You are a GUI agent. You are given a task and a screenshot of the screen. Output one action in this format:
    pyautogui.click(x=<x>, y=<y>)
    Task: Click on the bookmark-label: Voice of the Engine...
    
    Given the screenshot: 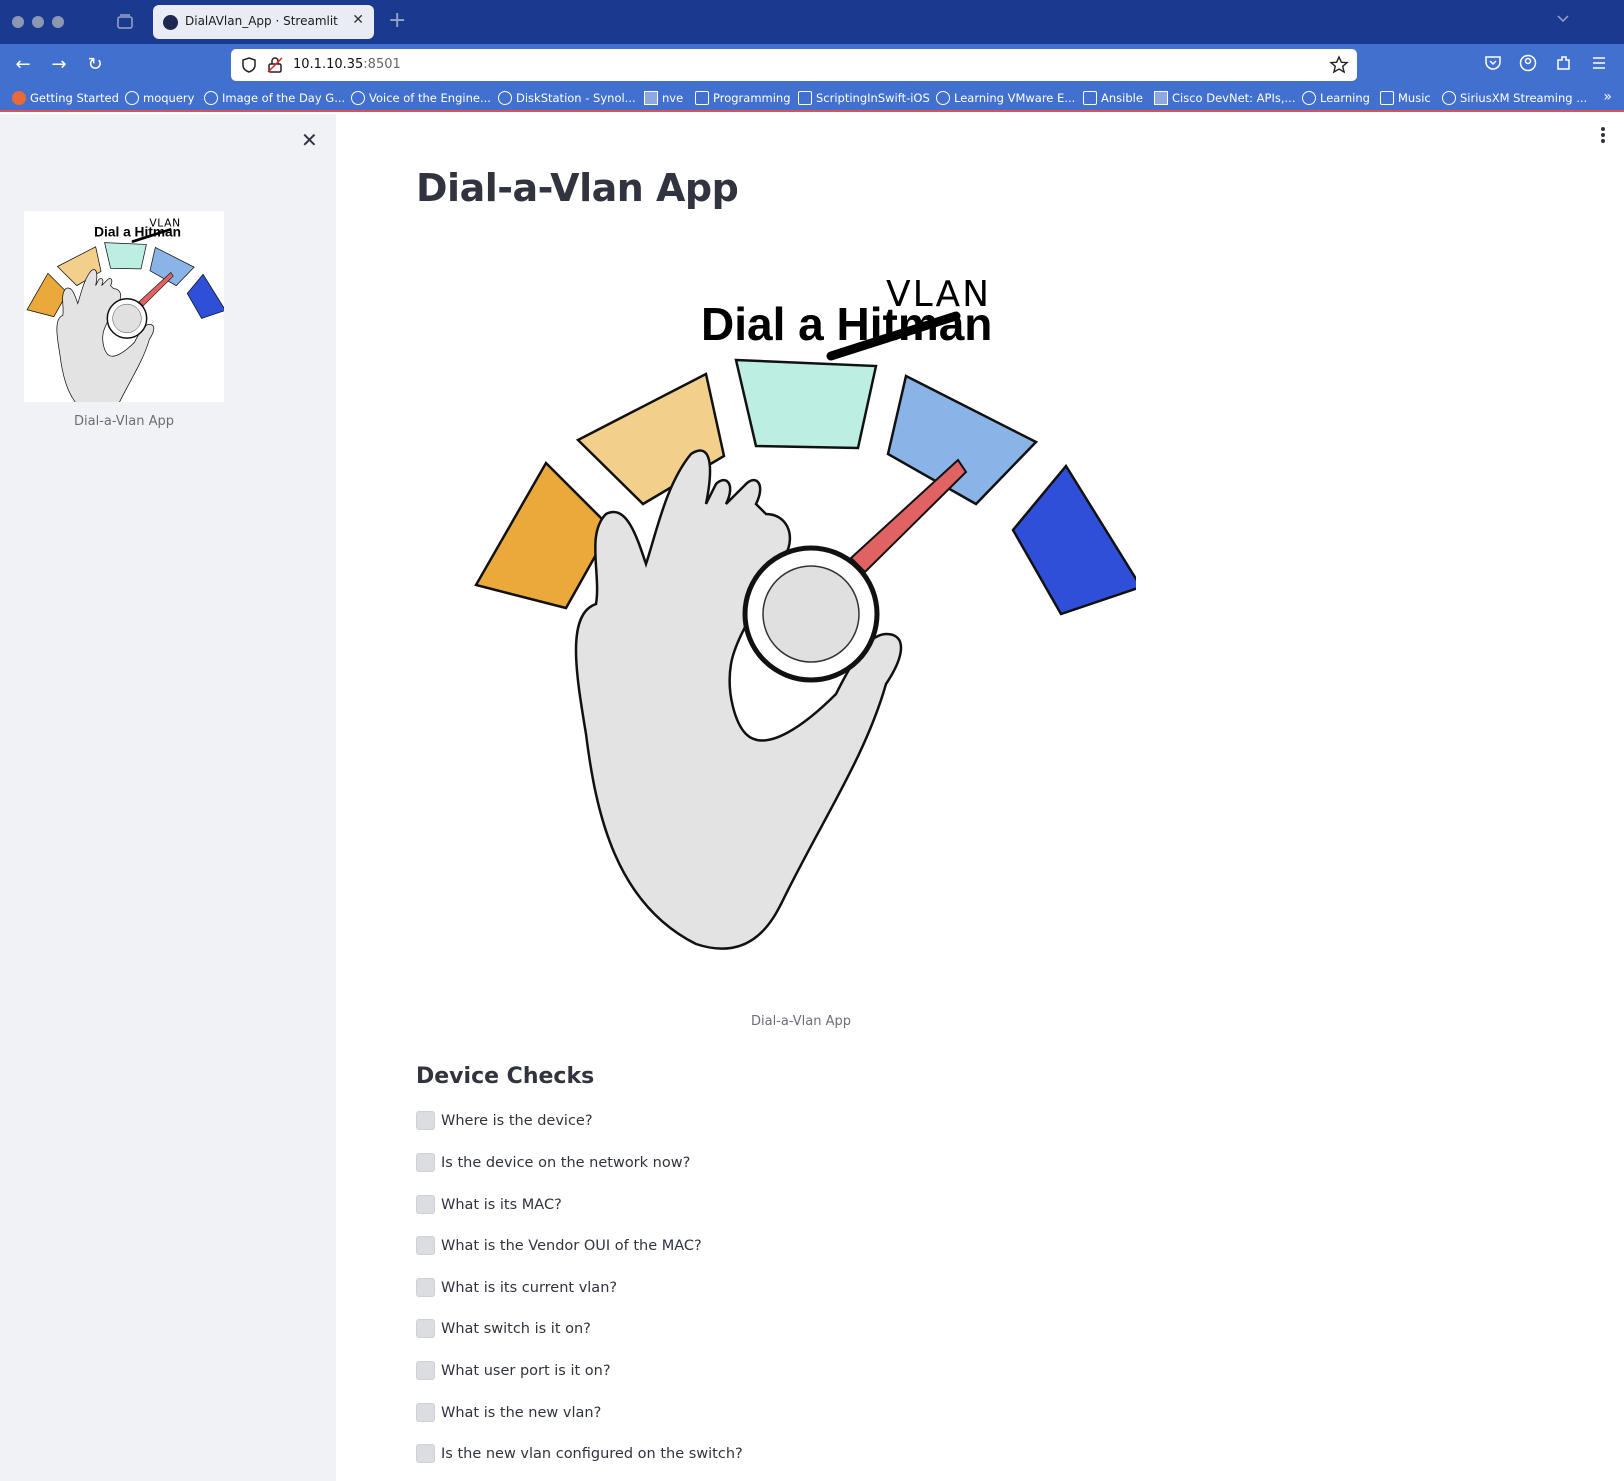 What is the action you would take?
    pyautogui.click(x=430, y=98)
    